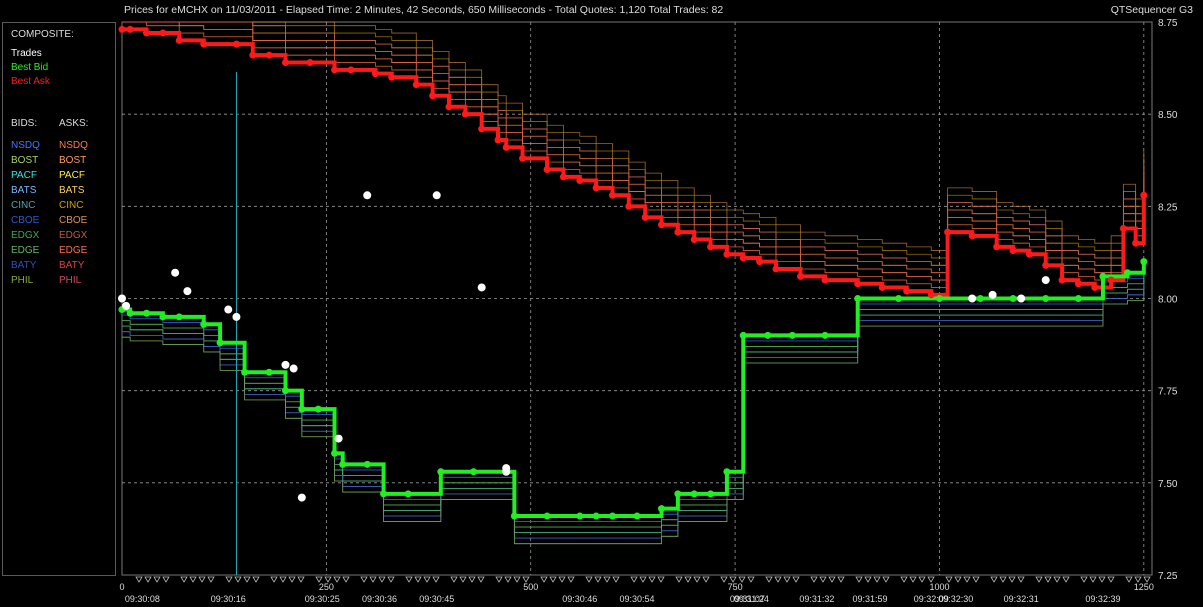 This screenshot has width=1203, height=607. I want to click on x-time-label: 09:30:08, so click(142, 599).